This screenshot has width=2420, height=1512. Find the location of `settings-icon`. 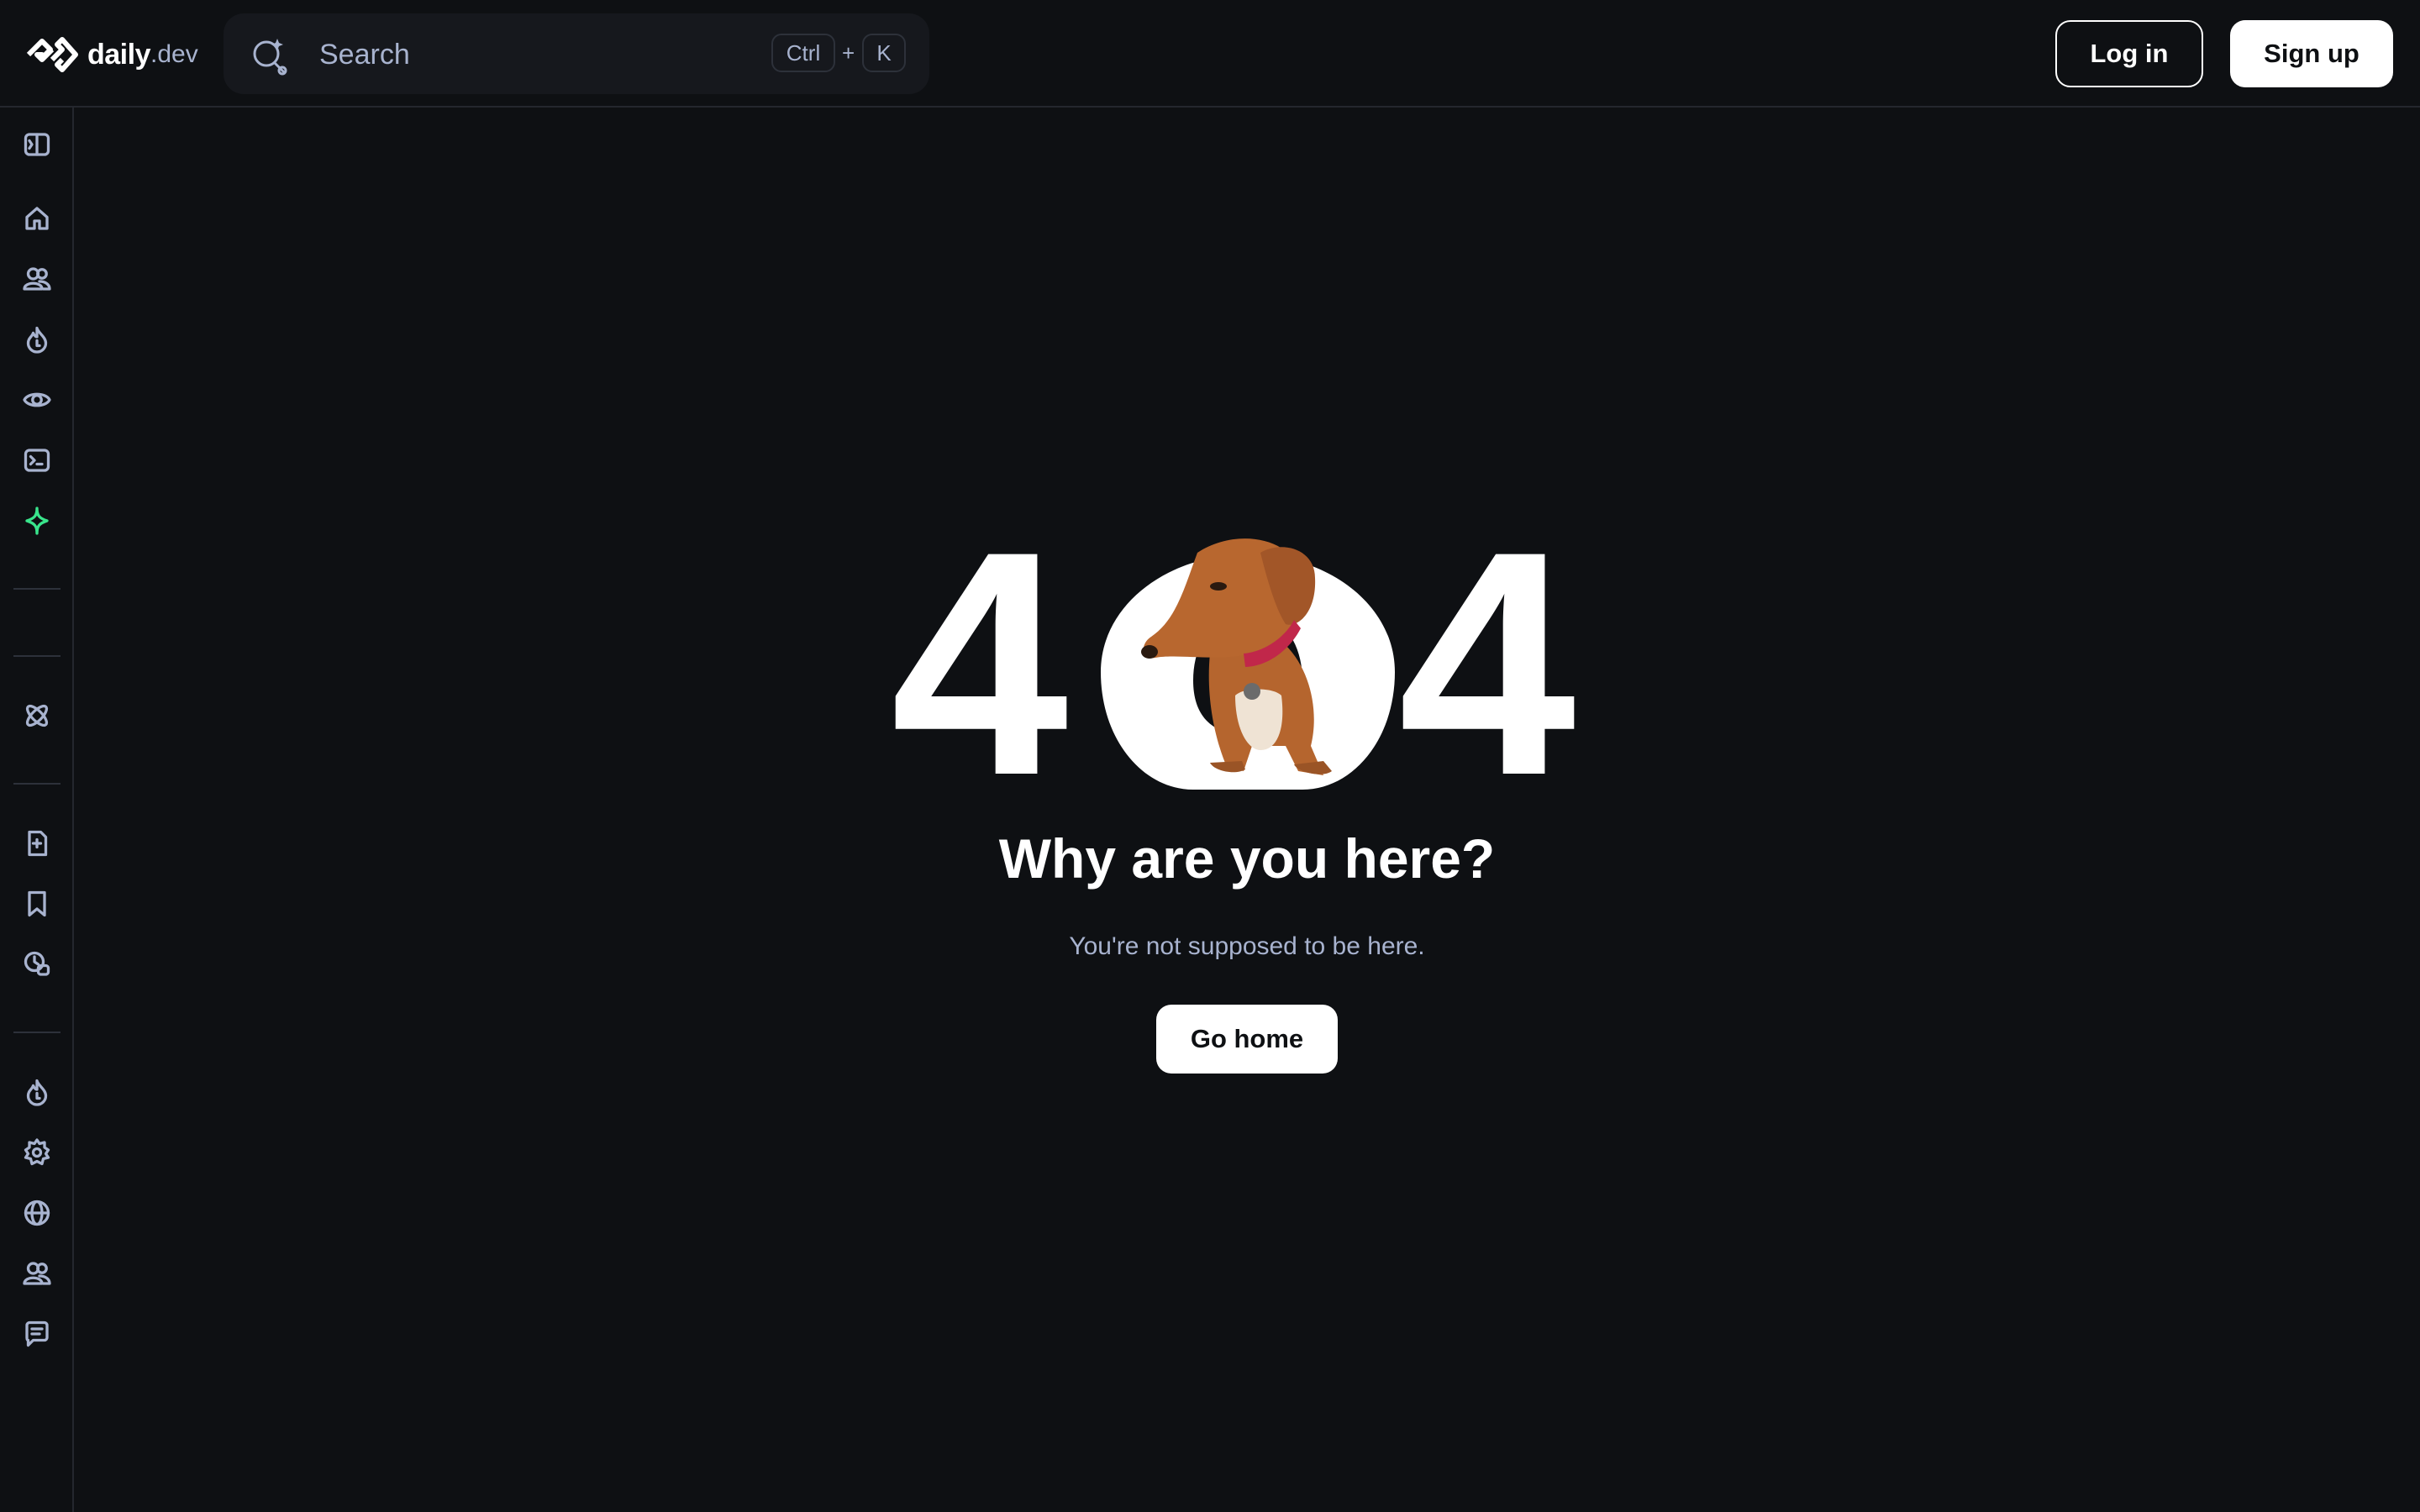

settings-icon is located at coordinates (37, 1152).